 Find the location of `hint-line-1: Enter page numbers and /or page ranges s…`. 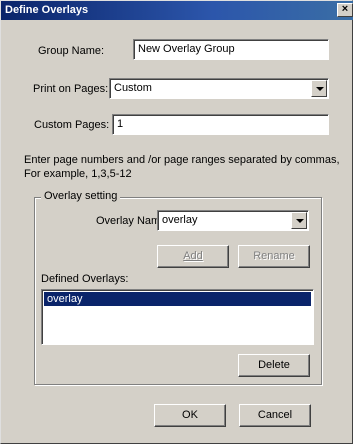

hint-line-1: Enter page numbers and /or page ranges s… is located at coordinates (182, 160).